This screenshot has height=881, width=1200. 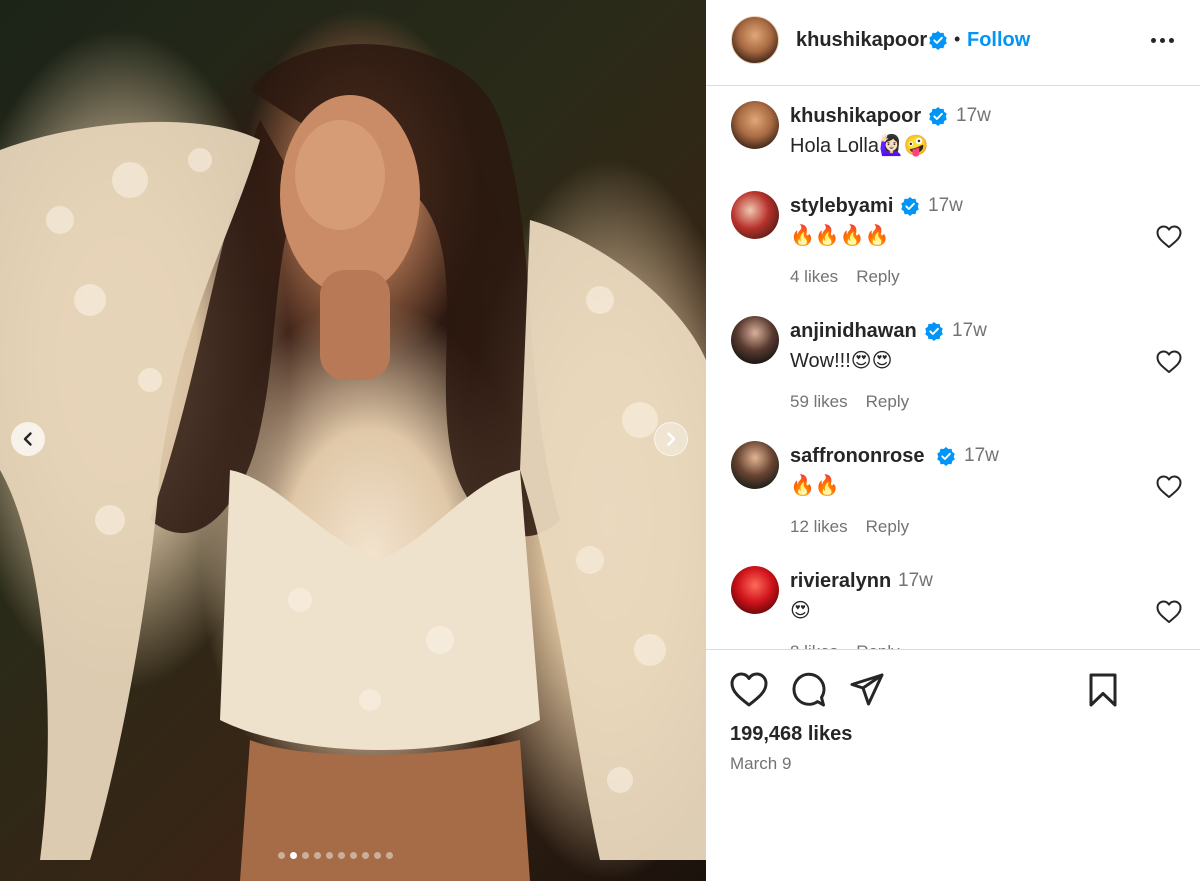 I want to click on commenter-username: khushikapoor, so click(x=855, y=116).